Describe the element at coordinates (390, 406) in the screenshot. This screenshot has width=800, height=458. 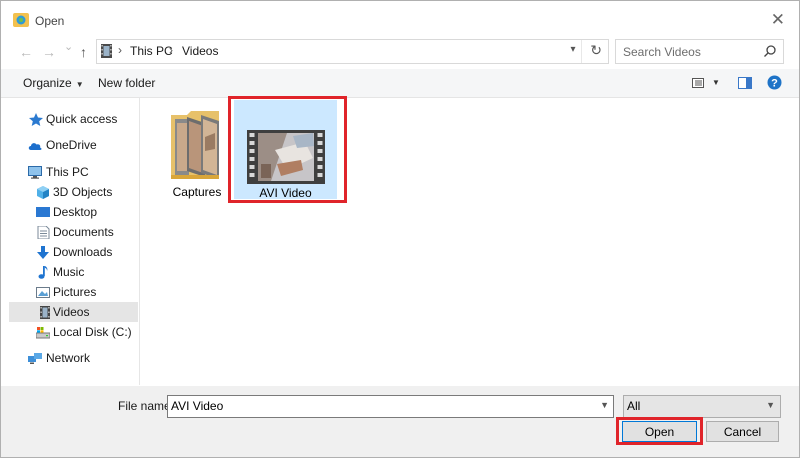
I see `file-name-field: AVI Video ▼` at that location.